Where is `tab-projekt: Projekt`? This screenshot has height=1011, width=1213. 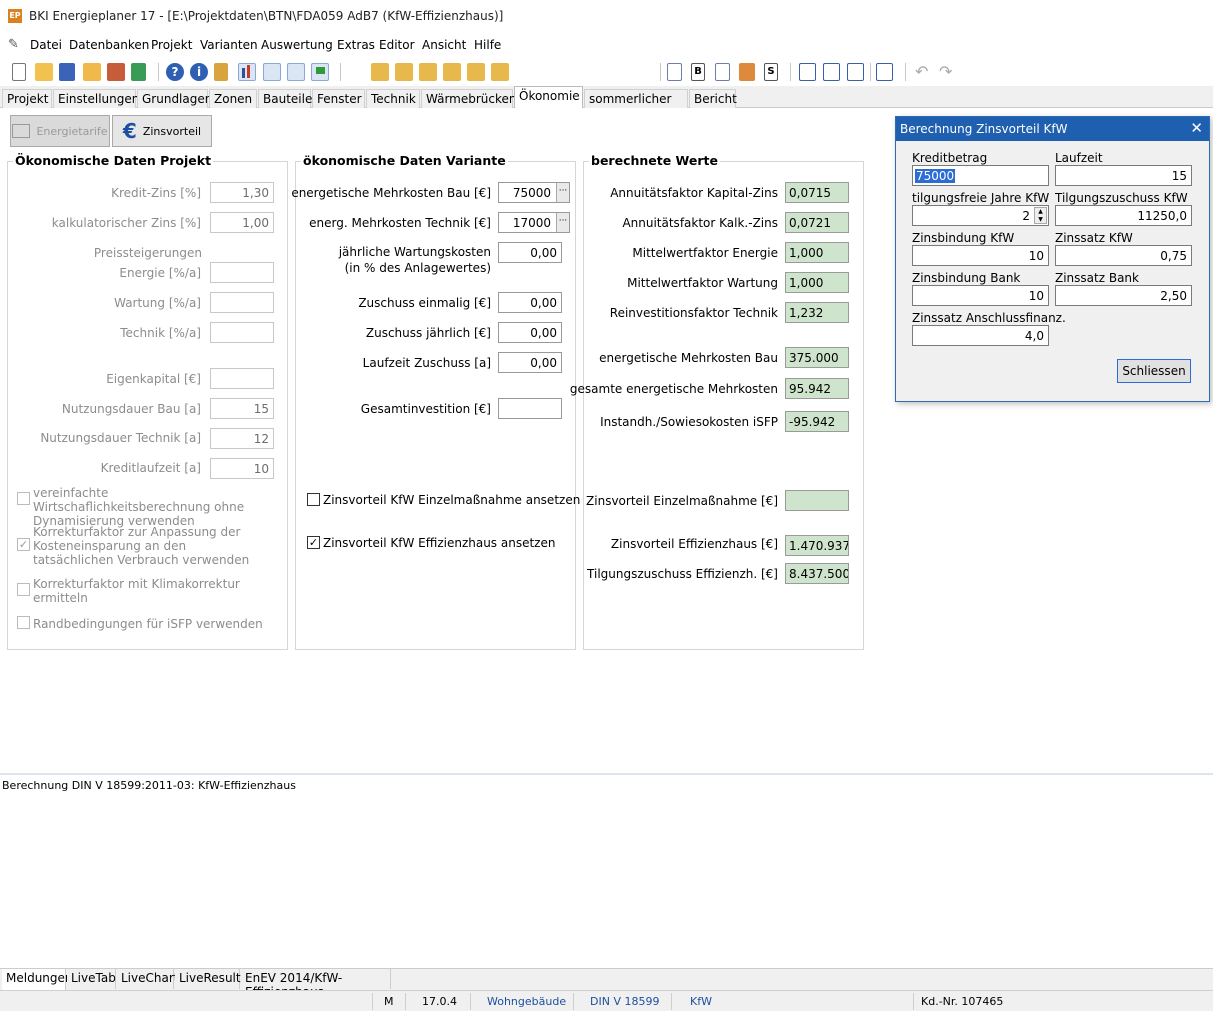 tab-projekt: Projekt is located at coordinates (27, 98).